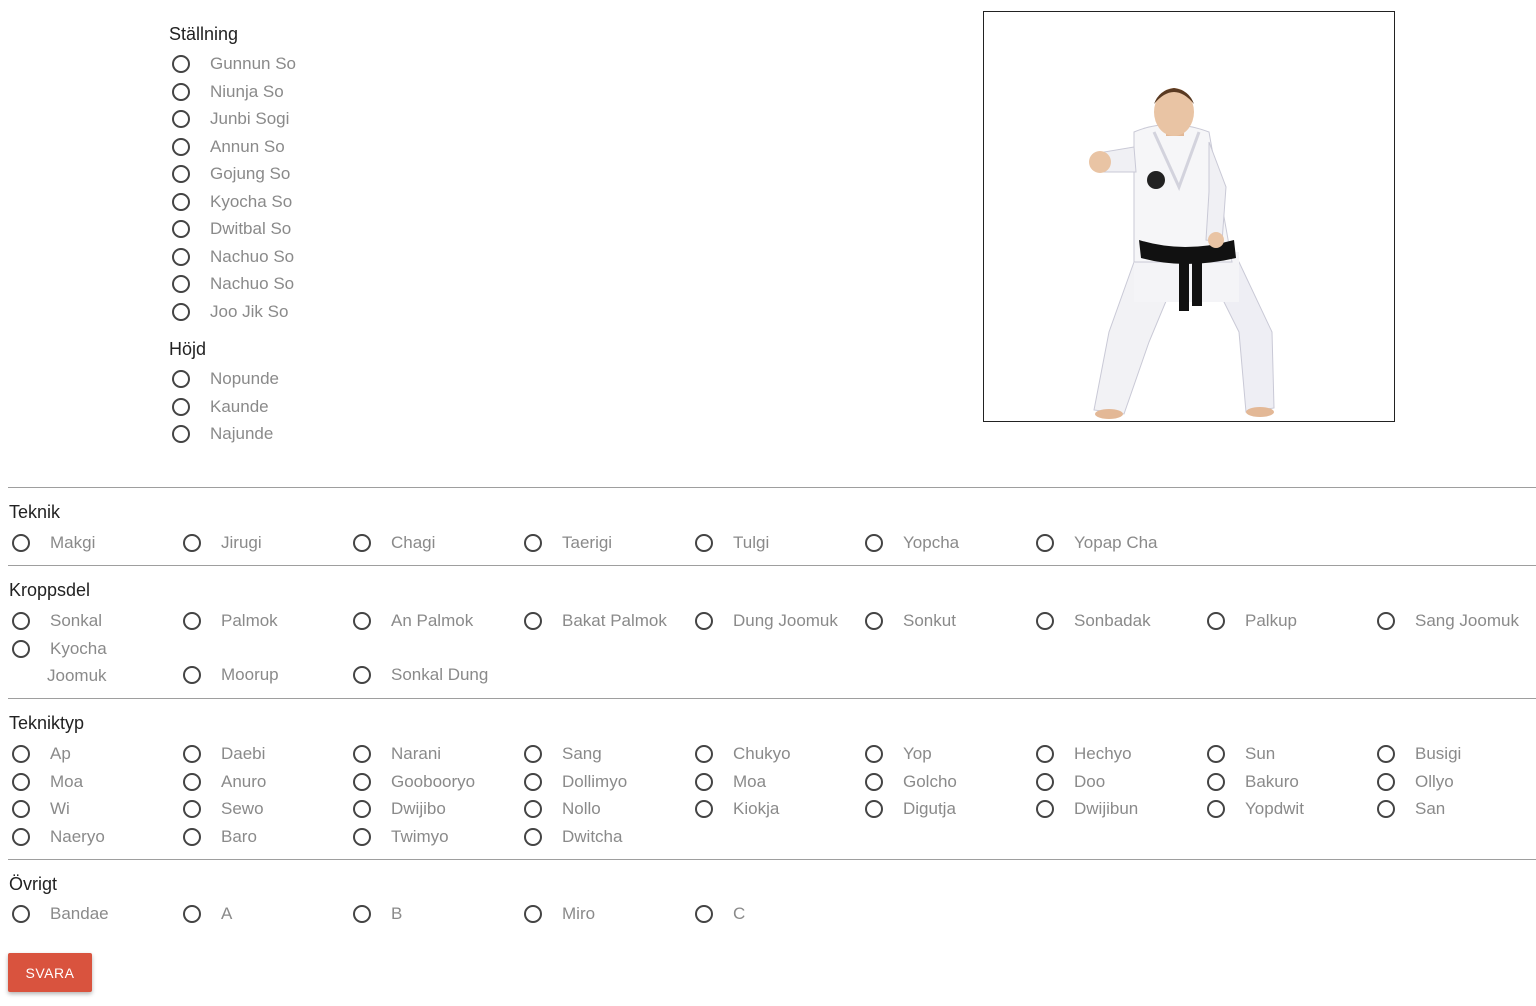  What do you see at coordinates (413, 621) in the screenshot?
I see `radio-option: An Palmok` at bounding box center [413, 621].